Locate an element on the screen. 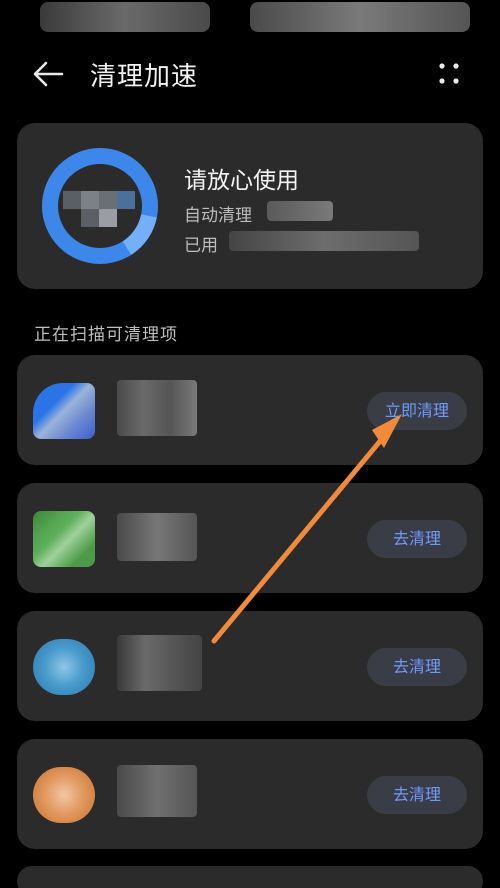 The width and height of the screenshot is (500, 888). storage-ring is located at coordinates (100, 206).